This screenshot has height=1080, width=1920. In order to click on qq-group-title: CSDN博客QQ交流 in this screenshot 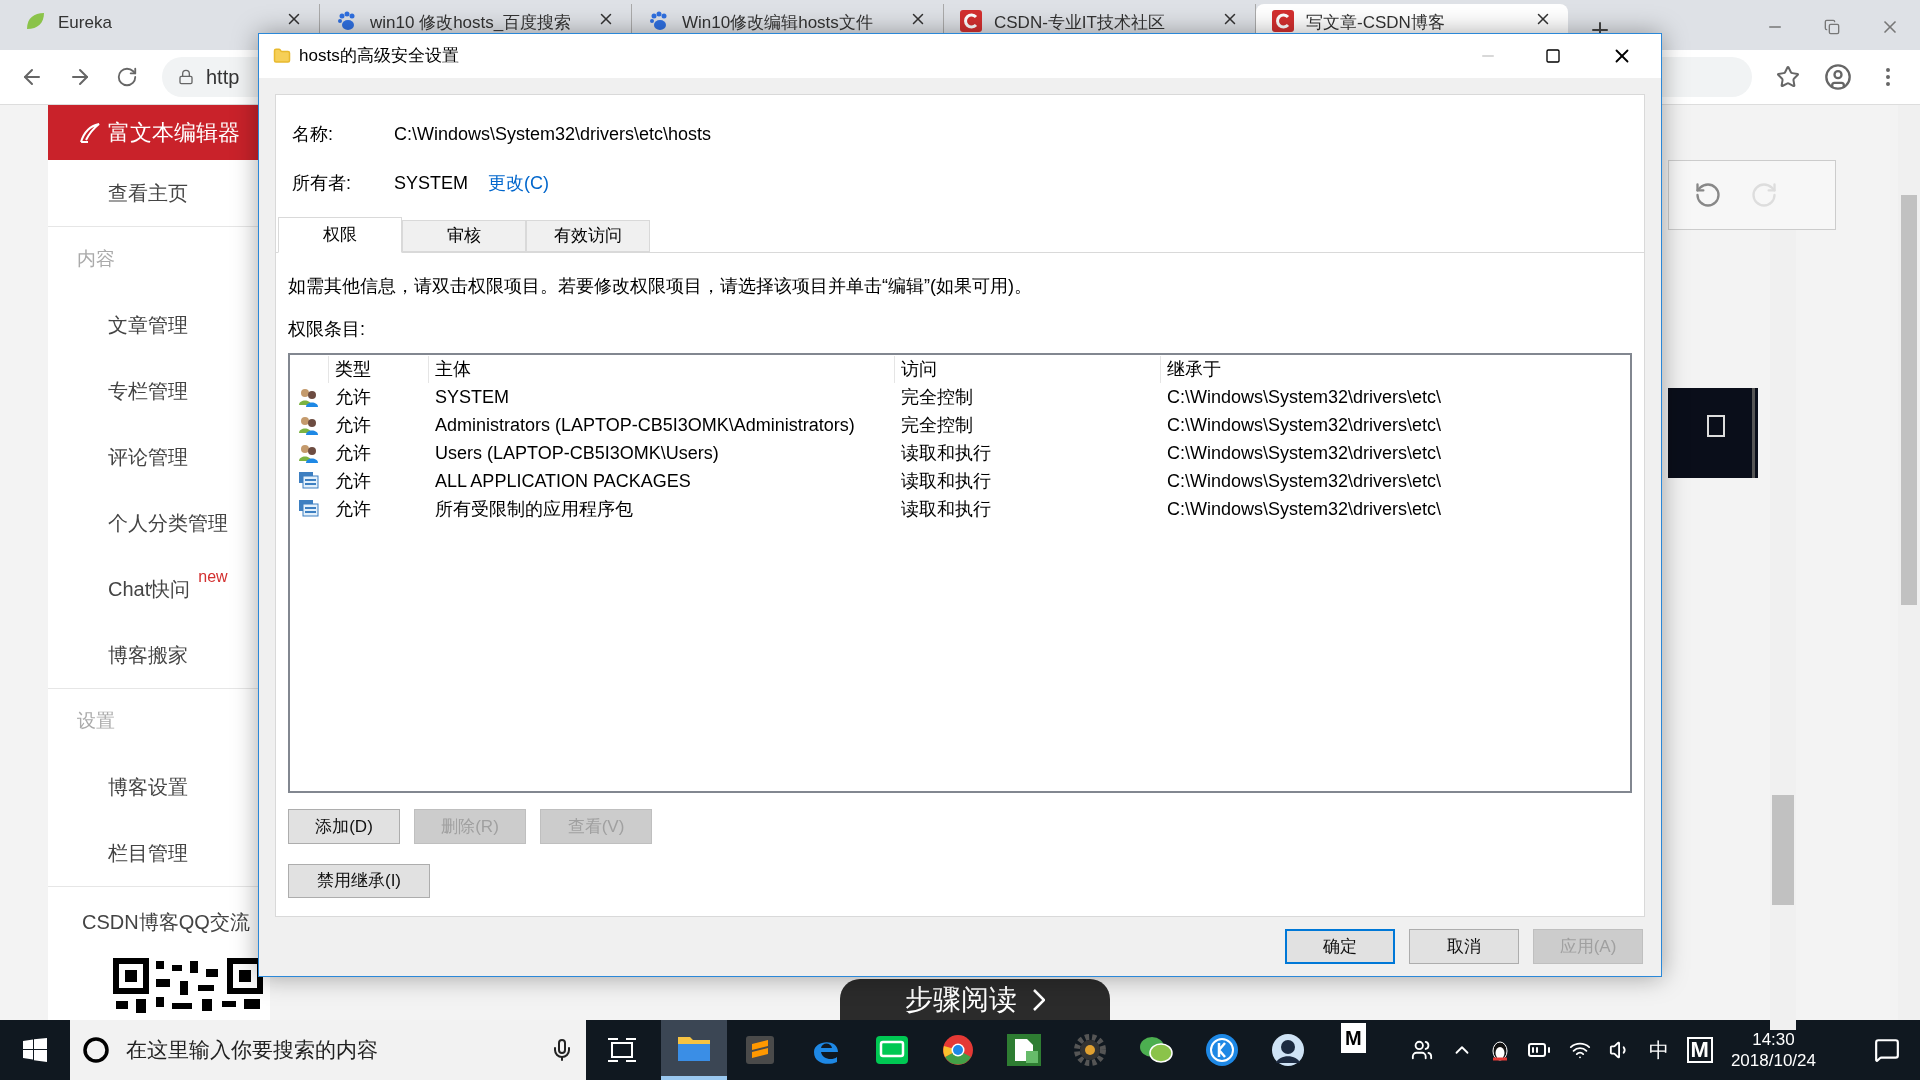, I will do `click(166, 922)`.